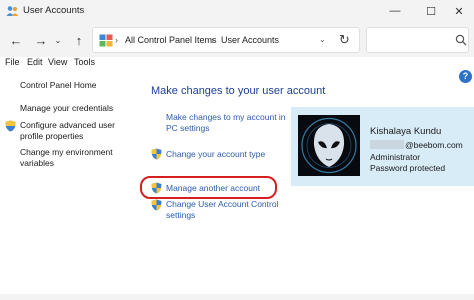 This screenshot has width=474, height=300. I want to click on minimize-button: —, so click(395, 11).